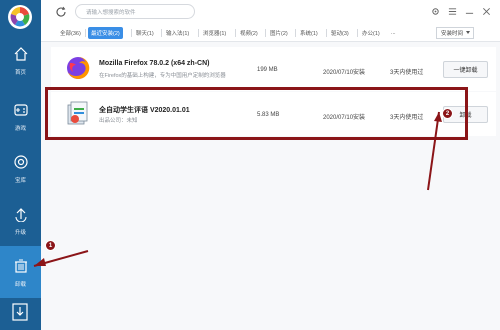  Describe the element at coordinates (468, 32) in the screenshot. I see `chevron-down-icon` at that location.